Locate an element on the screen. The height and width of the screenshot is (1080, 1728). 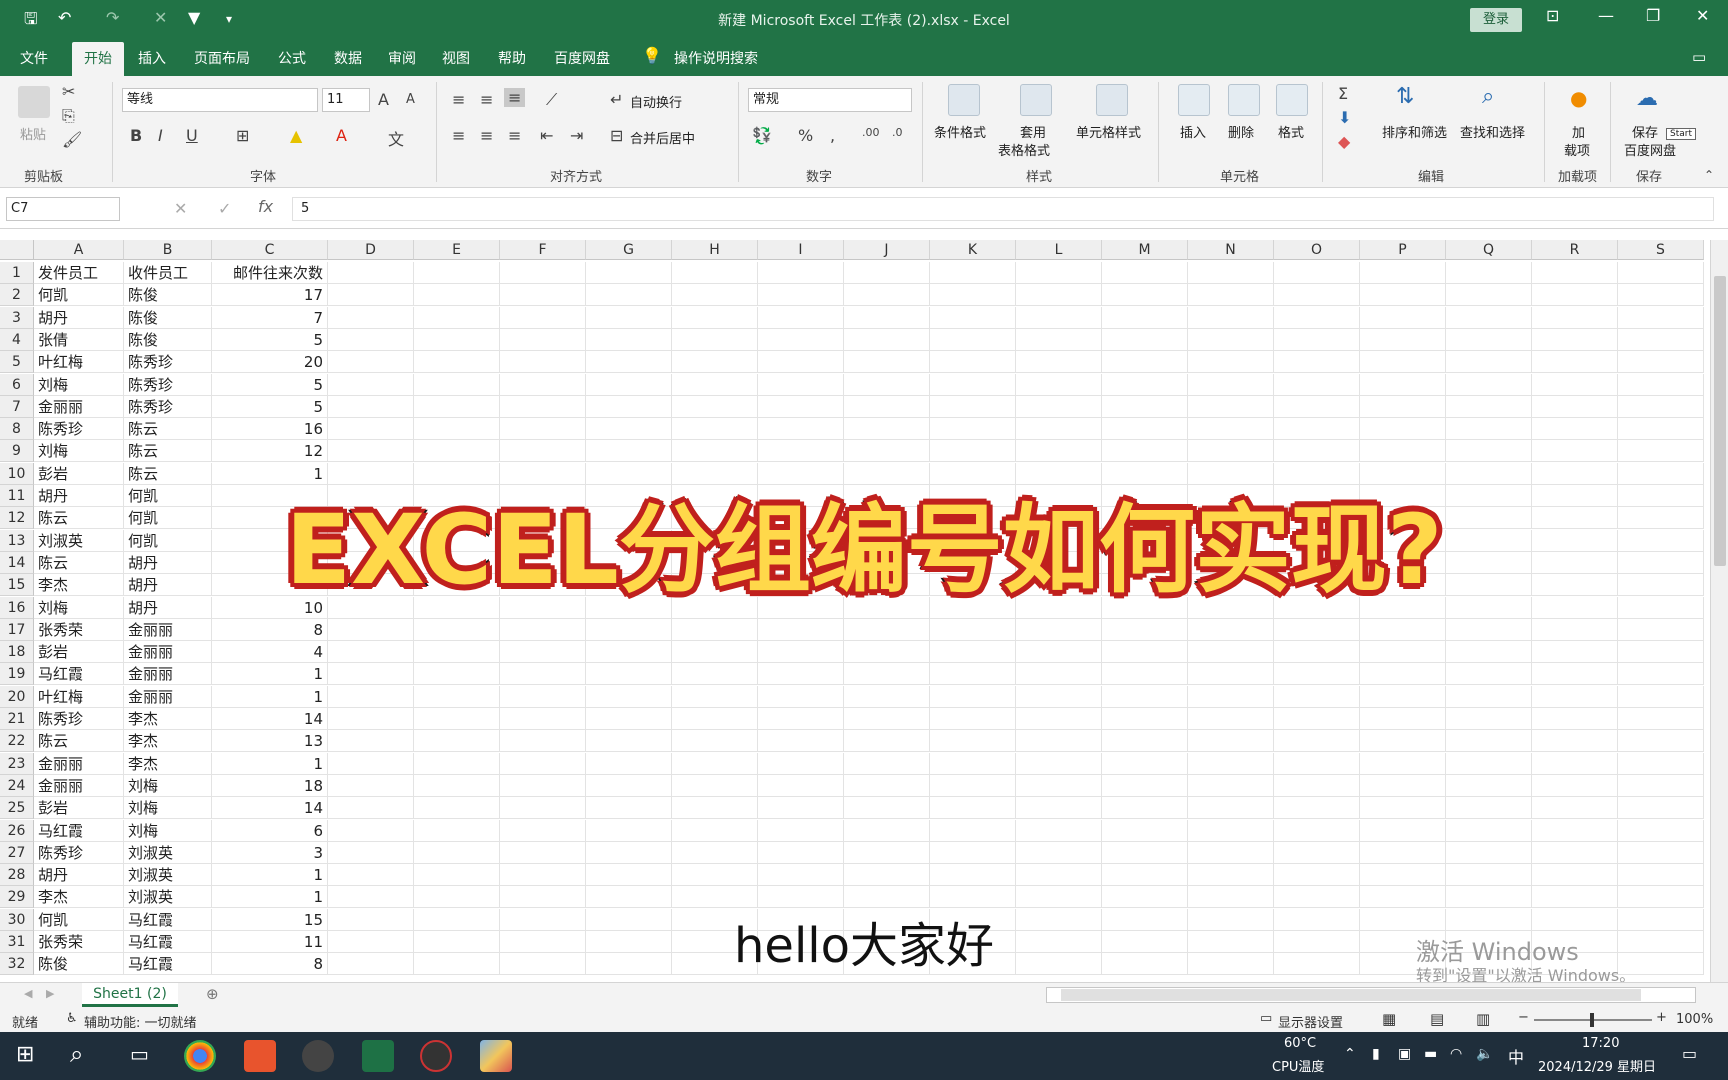
grid-cell: 李杰 is located at coordinates (168, 763).